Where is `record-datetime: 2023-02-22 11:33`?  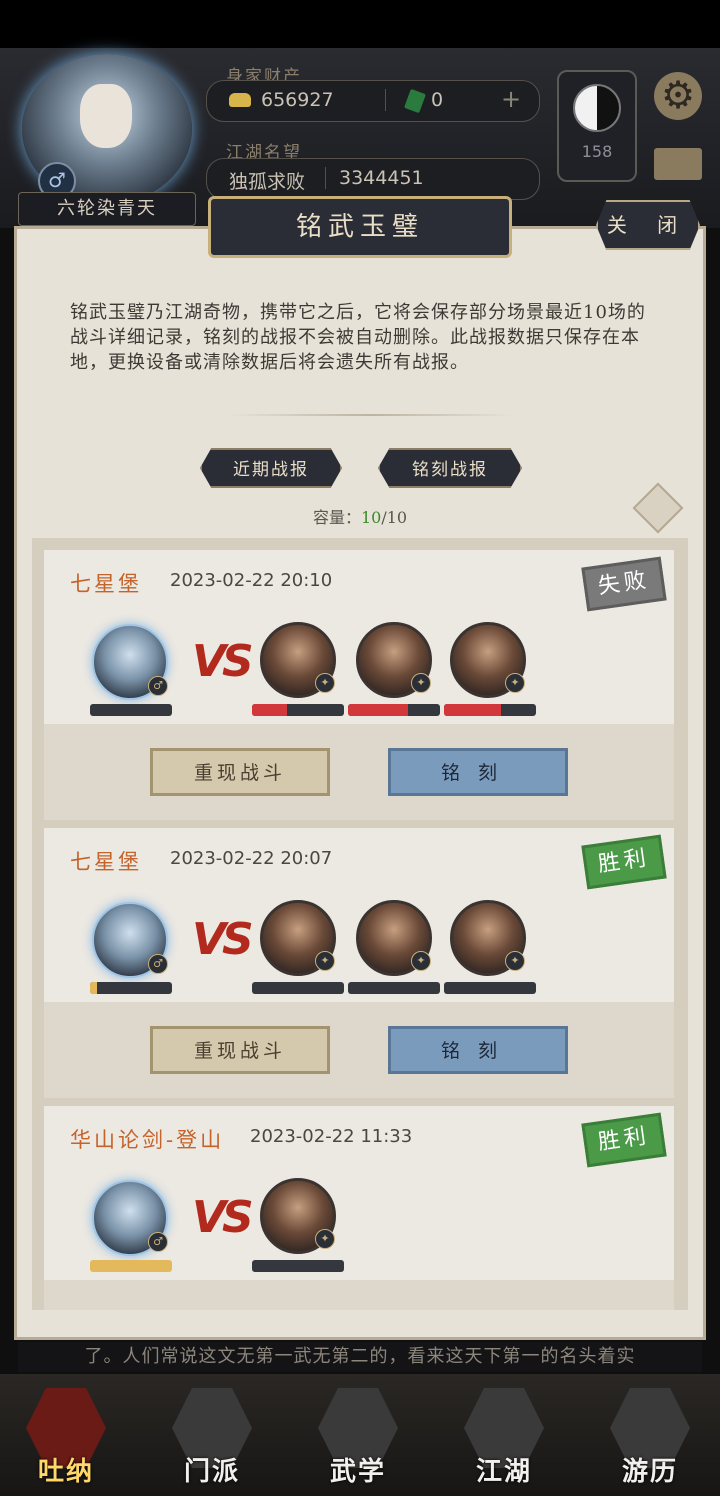
record-datetime: 2023-02-22 11:33 is located at coordinates (331, 1136).